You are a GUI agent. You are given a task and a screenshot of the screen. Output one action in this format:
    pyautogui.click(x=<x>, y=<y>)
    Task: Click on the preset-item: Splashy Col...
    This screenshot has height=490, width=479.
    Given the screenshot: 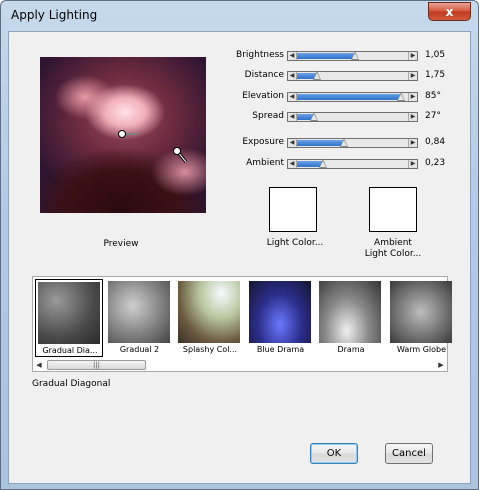 What is the action you would take?
    pyautogui.click(x=210, y=318)
    